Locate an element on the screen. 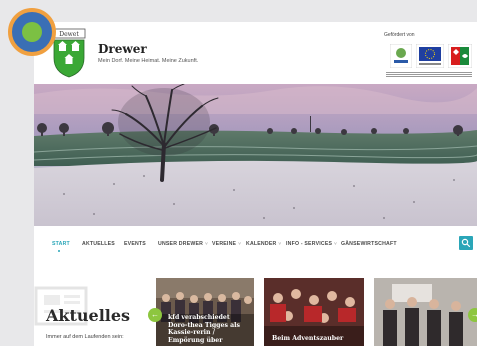 The image size is (477, 346). nav-item-vereine: VEREINE ˅ is located at coordinates (226, 244).